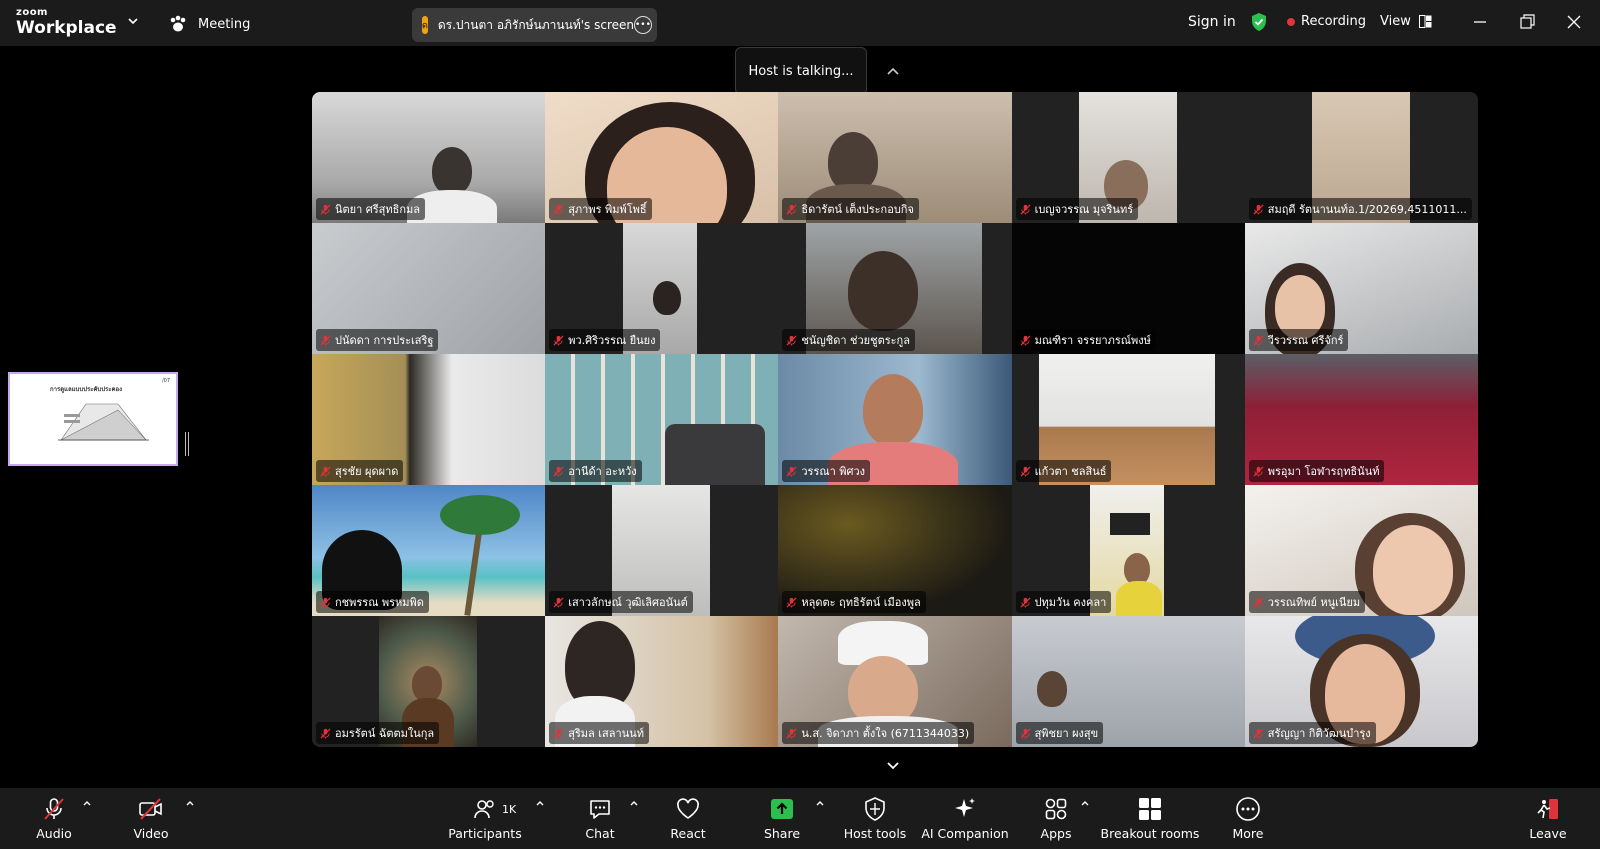  I want to click on apps-label: Apps, so click(1056, 833).